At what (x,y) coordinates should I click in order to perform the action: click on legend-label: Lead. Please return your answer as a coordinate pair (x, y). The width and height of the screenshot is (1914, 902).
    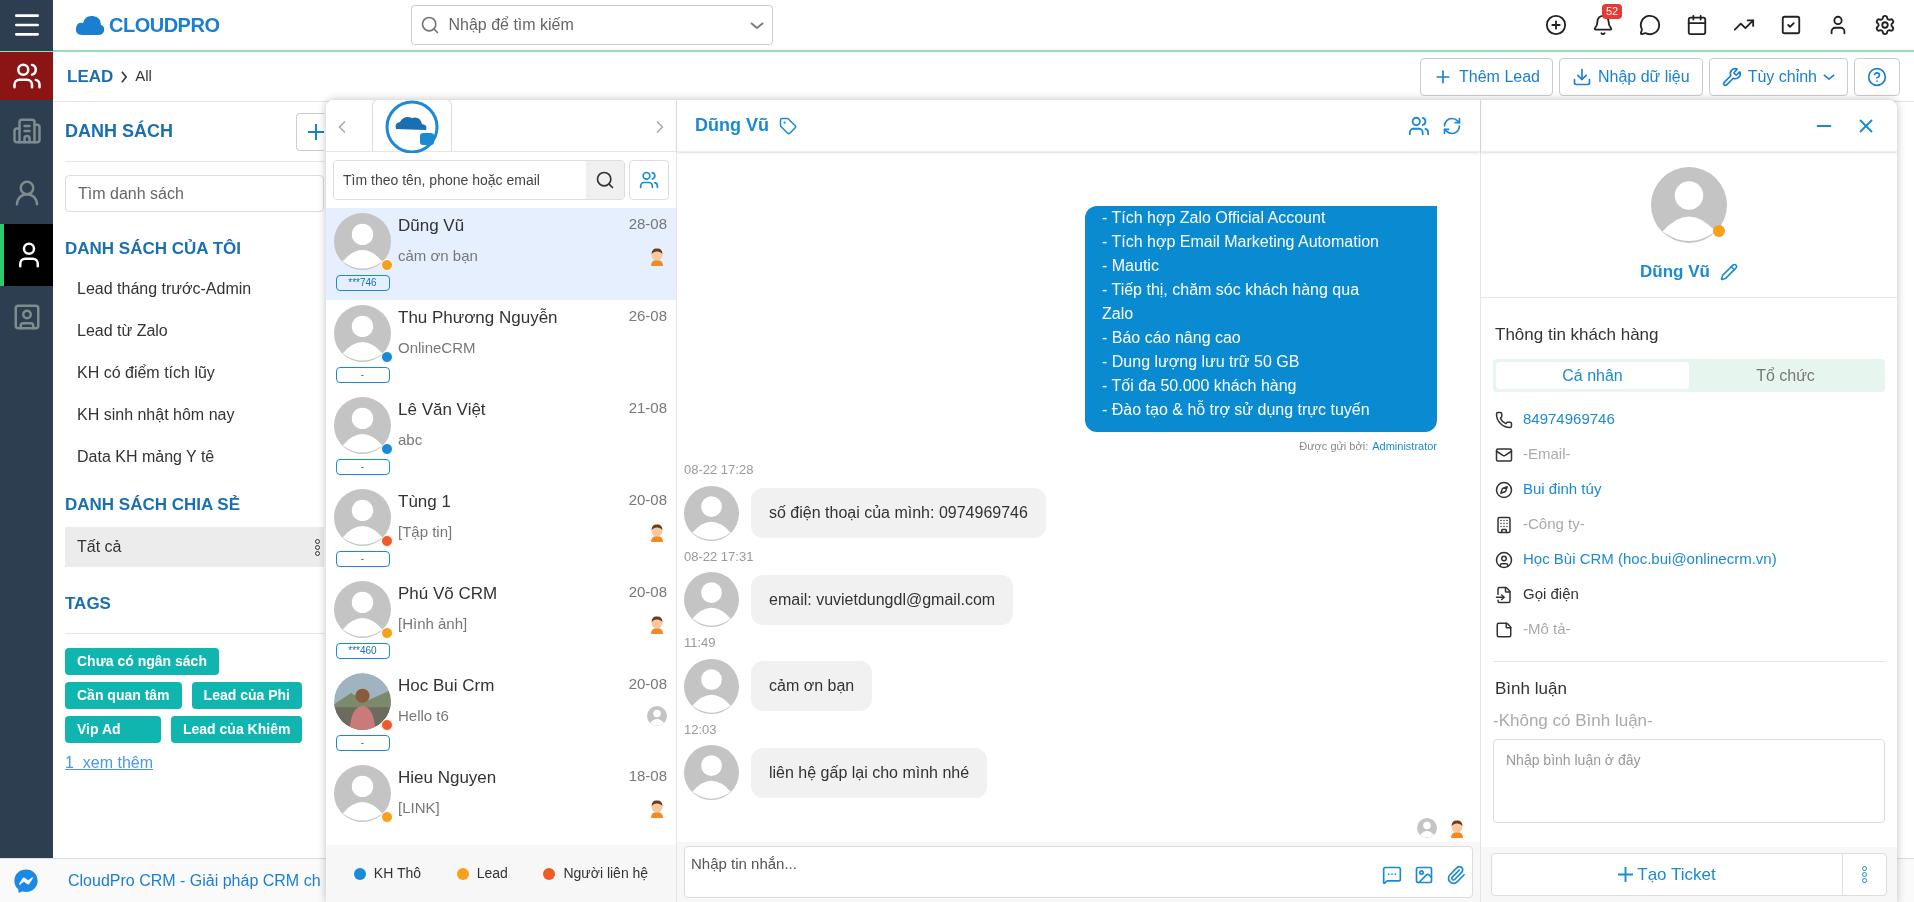
    Looking at the image, I should click on (492, 873).